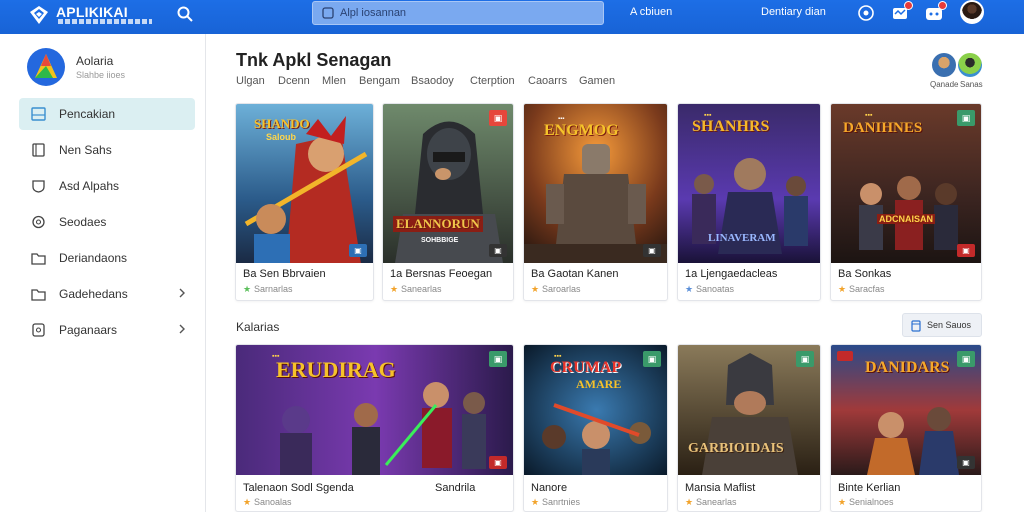 Image resolution: width=1024 pixels, height=512 pixels. I want to click on gallery-icon, so click(38, 330).